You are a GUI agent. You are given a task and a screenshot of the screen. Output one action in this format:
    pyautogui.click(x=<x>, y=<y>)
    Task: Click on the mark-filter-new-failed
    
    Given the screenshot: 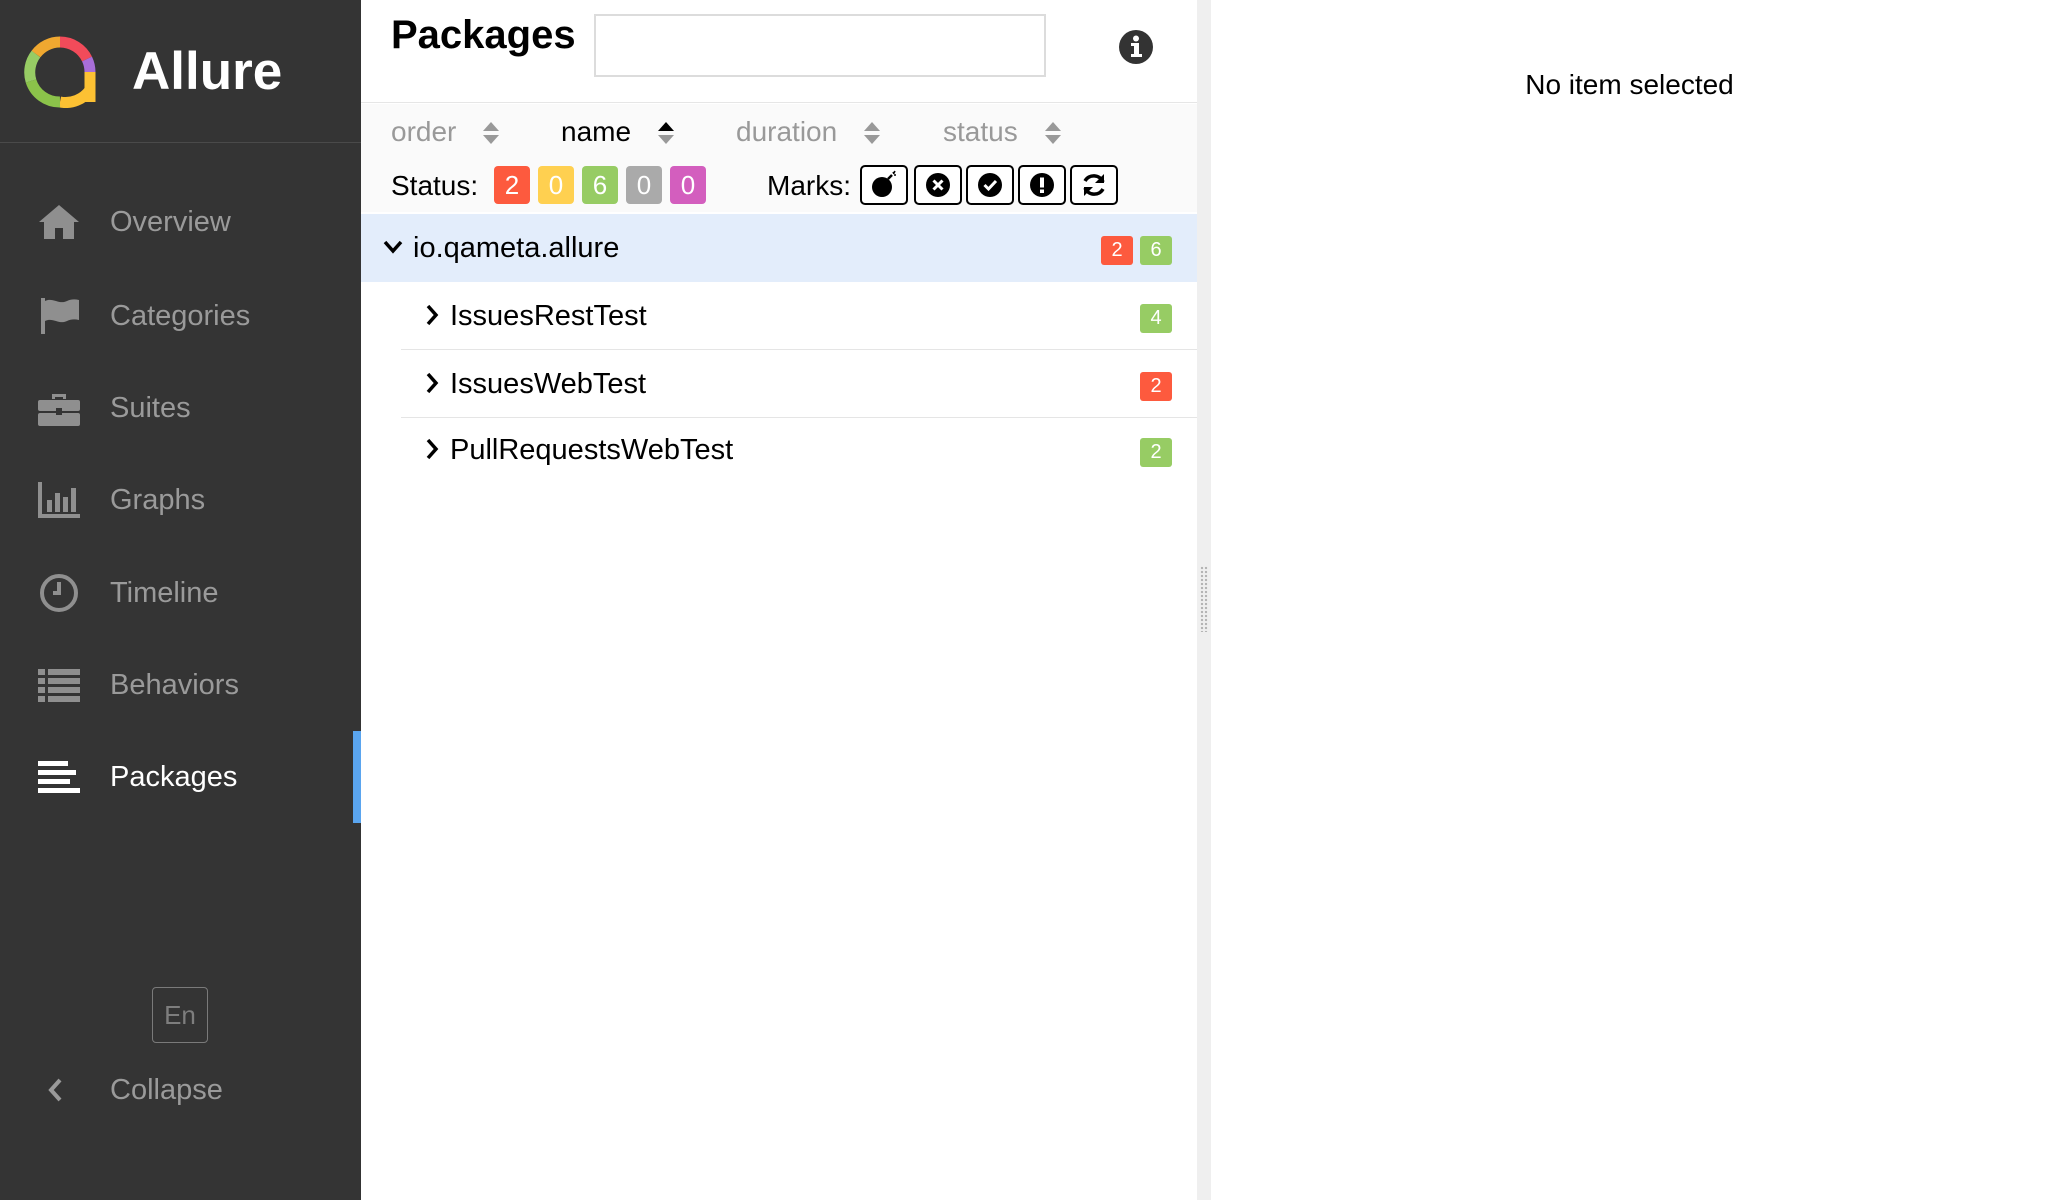 What is the action you would take?
    pyautogui.click(x=938, y=185)
    